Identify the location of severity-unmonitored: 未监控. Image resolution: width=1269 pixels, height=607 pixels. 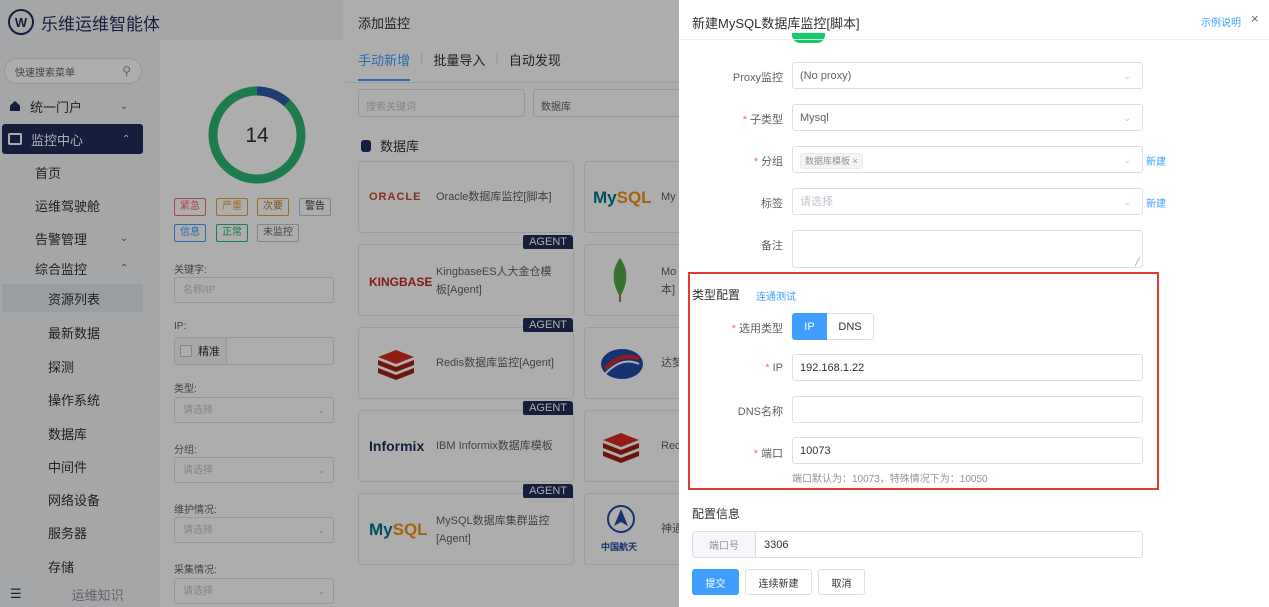
(278, 233).